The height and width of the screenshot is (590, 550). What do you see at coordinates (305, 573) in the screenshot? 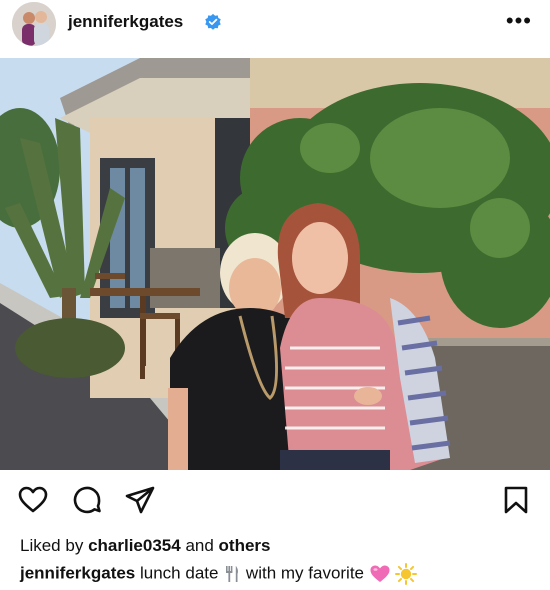
I see `caption-text-2: with my favorite` at bounding box center [305, 573].